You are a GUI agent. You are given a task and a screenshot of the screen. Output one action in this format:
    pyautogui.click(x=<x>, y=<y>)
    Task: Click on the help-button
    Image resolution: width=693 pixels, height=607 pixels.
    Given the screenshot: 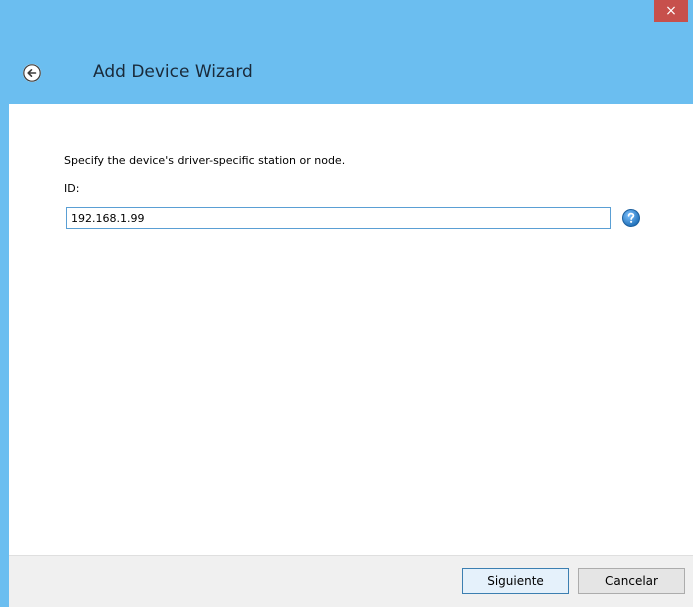 What is the action you would take?
    pyautogui.click(x=631, y=218)
    